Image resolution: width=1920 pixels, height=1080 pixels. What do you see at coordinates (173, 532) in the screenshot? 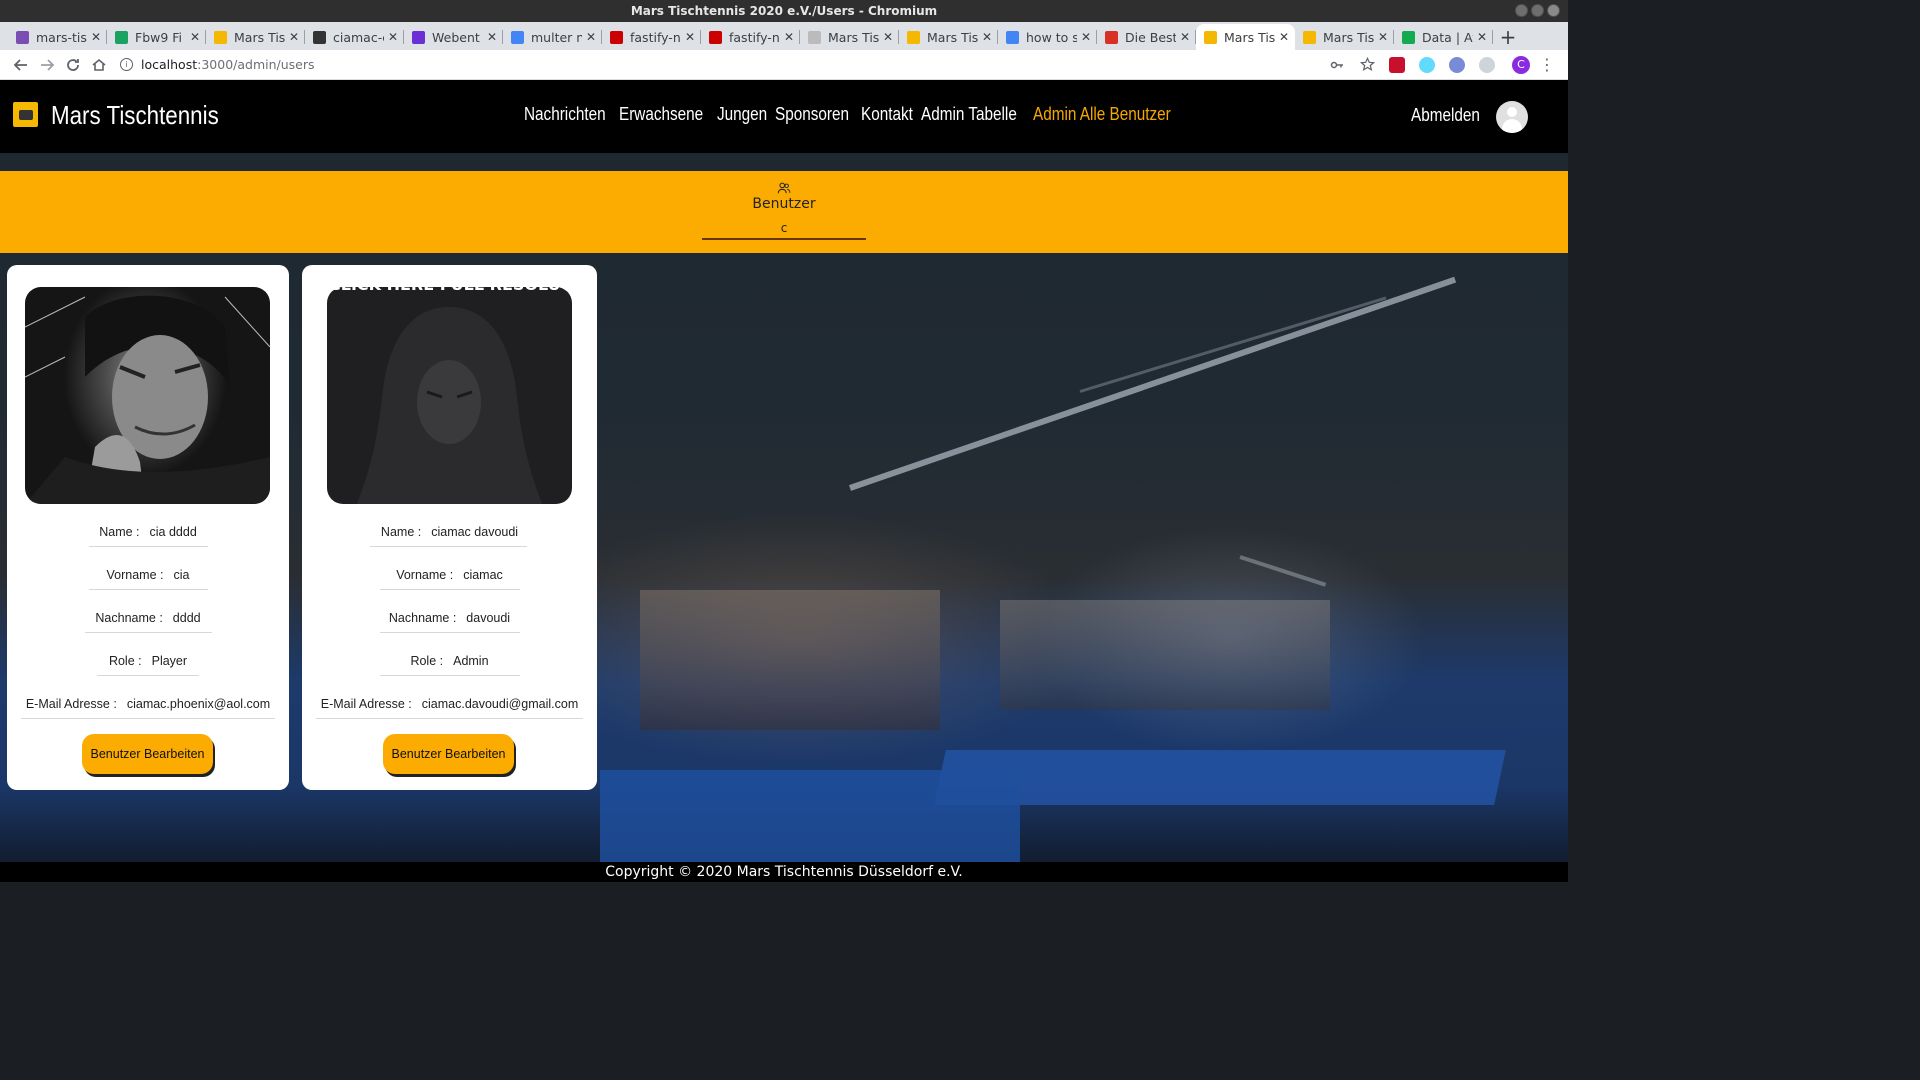
I see `field-value: cia dddd` at bounding box center [173, 532].